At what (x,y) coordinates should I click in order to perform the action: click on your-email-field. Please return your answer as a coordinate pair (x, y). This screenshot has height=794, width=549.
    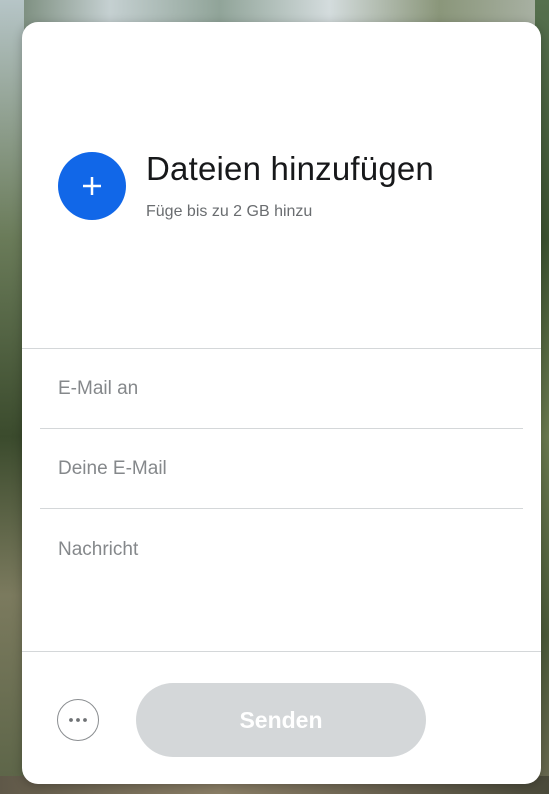
    Looking at the image, I should click on (288, 469).